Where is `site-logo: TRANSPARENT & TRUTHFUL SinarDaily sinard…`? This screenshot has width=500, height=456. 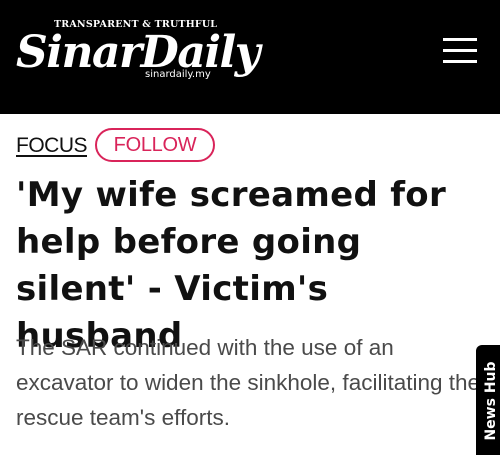 site-logo: TRANSPARENT & TRUTHFUL SinarDaily sinard… is located at coordinates (138, 52).